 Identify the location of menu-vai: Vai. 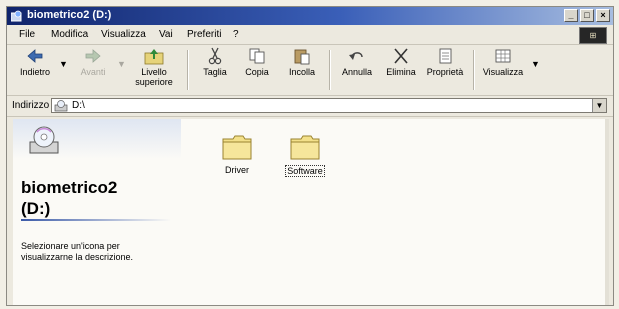
(166, 34).